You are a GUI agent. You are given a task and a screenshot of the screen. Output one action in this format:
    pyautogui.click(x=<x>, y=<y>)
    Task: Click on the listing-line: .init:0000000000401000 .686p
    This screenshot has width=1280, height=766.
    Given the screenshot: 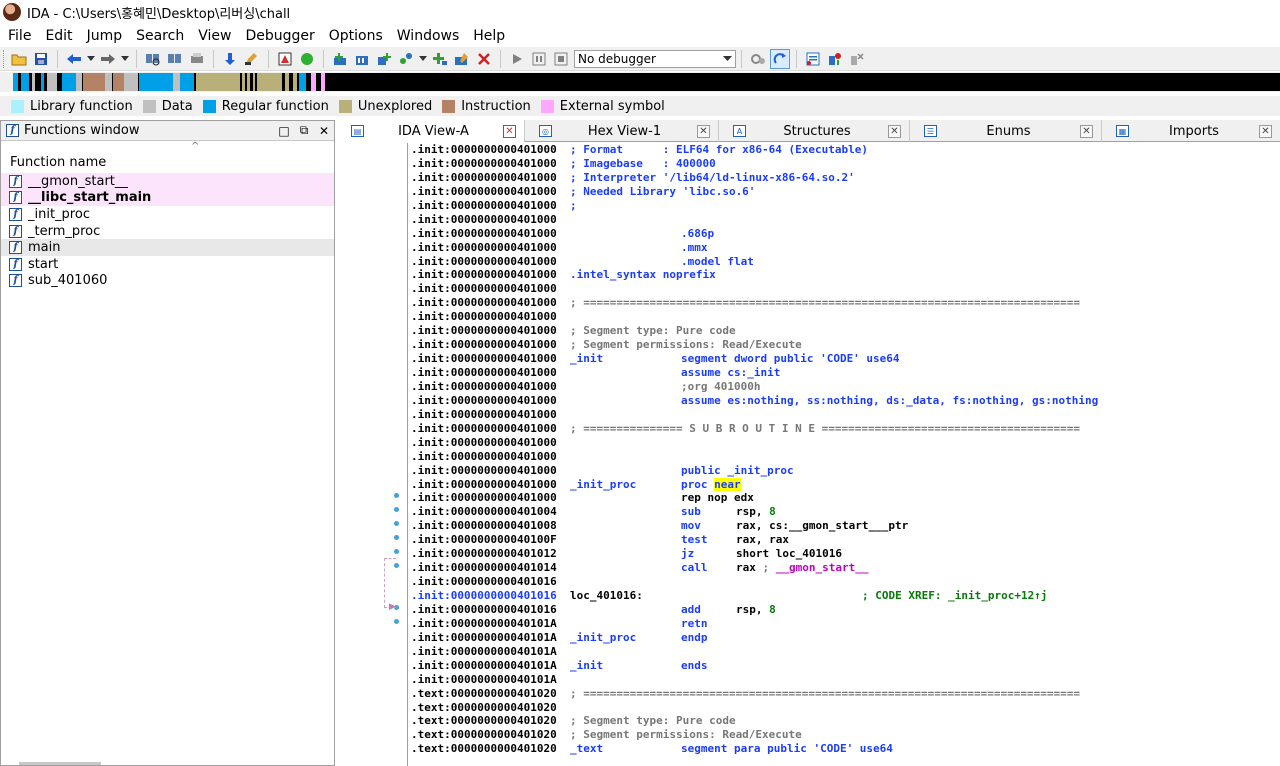 What is the action you would take?
    pyautogui.click(x=844, y=234)
    